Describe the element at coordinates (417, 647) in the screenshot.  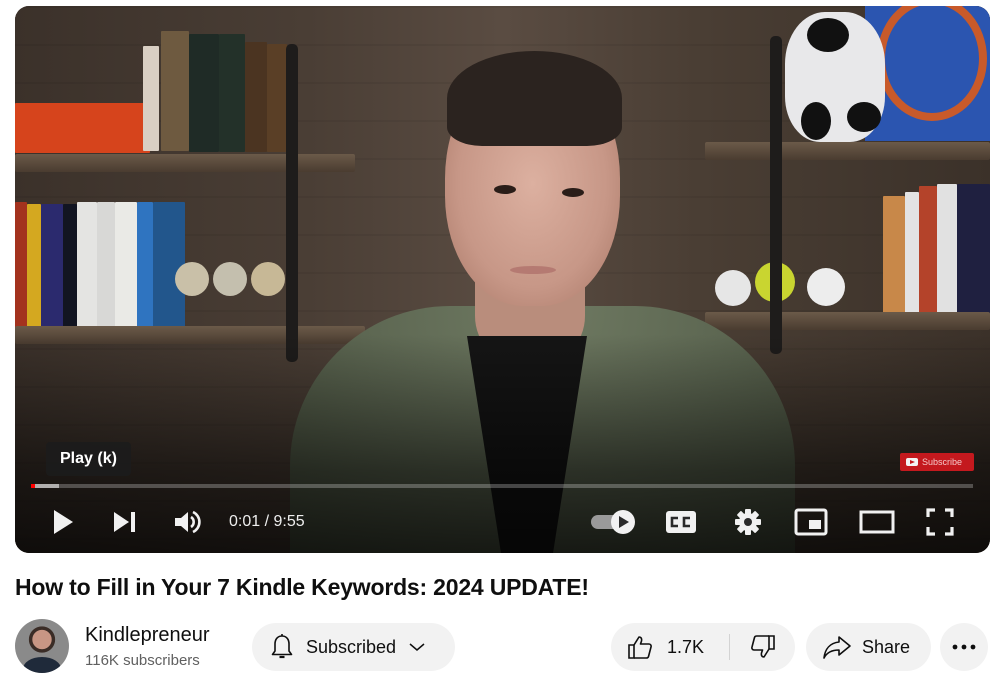
I see `chevron-down-icon` at that location.